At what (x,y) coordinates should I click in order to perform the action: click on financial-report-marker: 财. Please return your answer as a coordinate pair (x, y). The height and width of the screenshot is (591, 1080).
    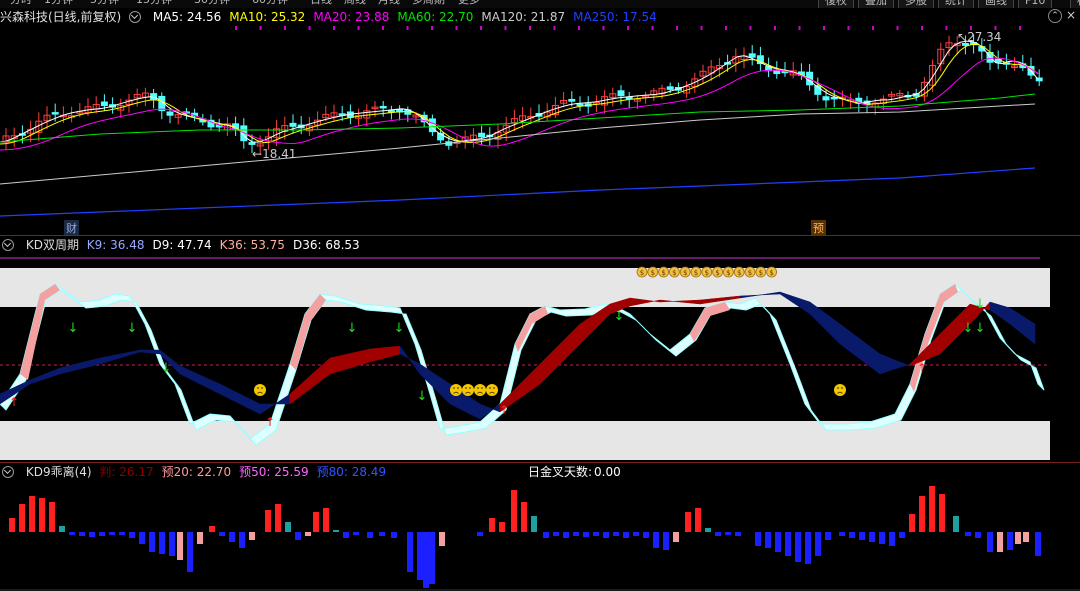
    Looking at the image, I should click on (71, 228).